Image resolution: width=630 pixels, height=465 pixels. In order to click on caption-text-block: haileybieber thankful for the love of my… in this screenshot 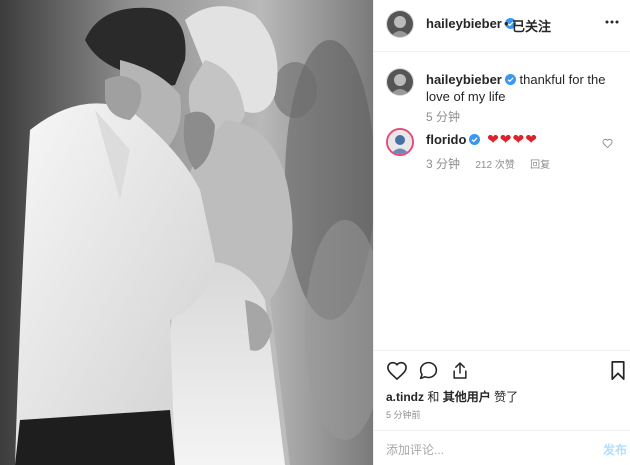, I will do `click(526, 88)`.